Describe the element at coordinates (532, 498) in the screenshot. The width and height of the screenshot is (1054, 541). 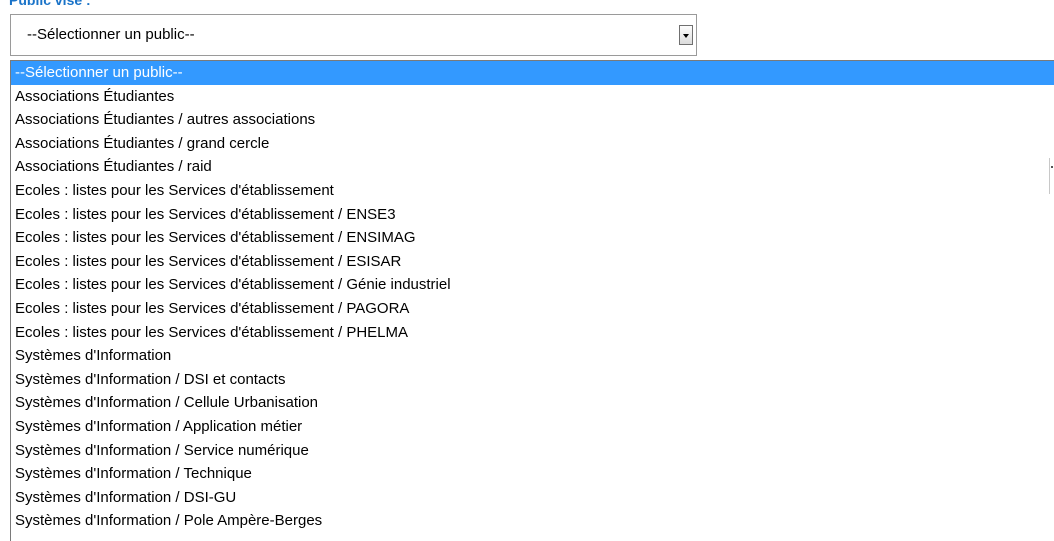
I see `option-item: Systèmes d'Information / DSI-GU` at that location.